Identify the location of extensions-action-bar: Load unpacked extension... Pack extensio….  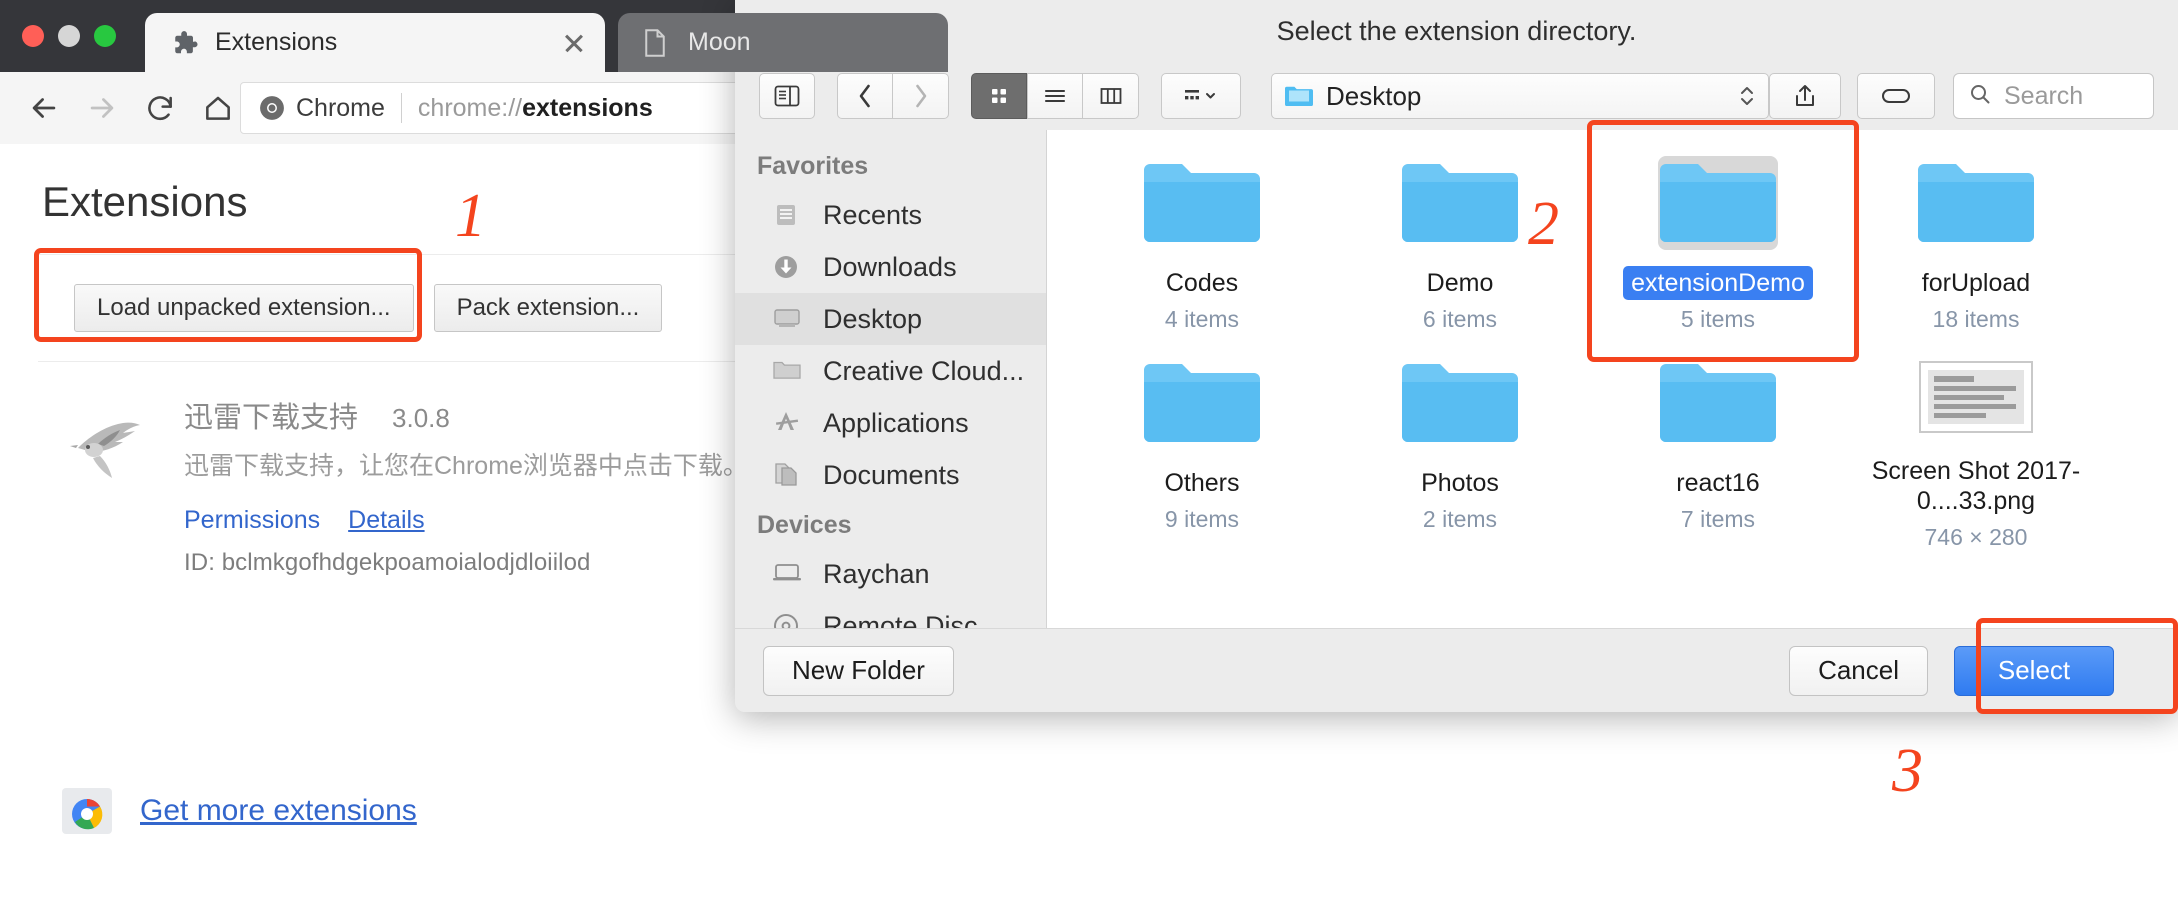
(418, 308).